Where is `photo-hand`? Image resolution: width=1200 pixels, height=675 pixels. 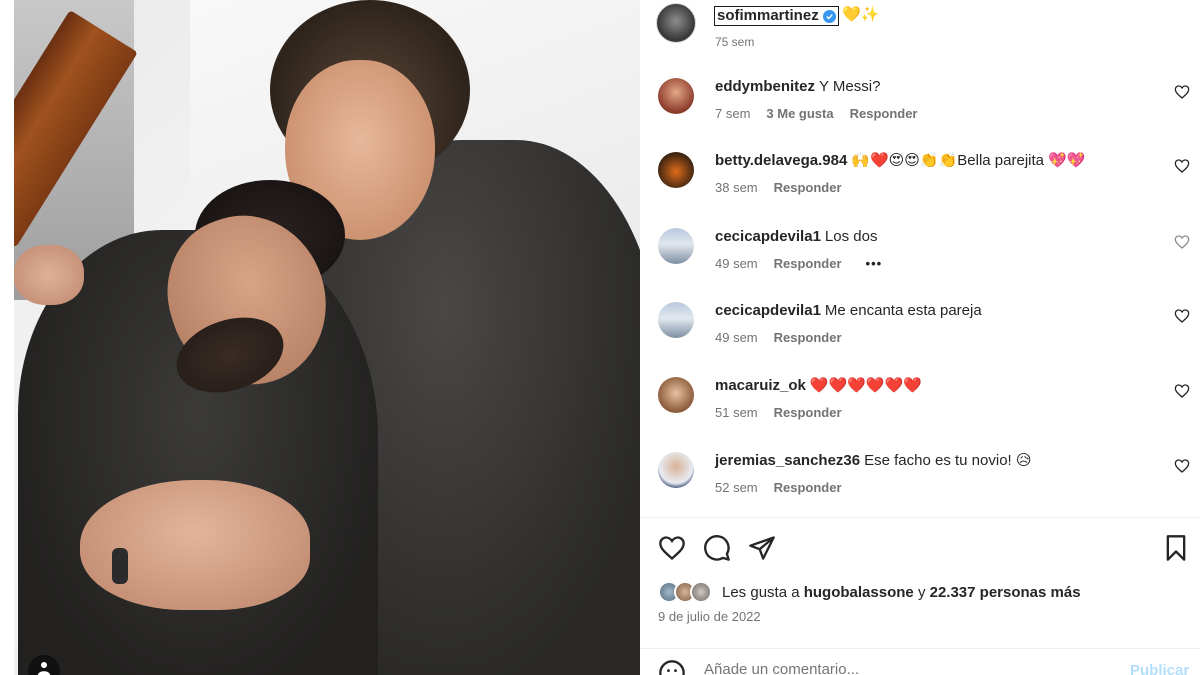 photo-hand is located at coordinates (195, 545).